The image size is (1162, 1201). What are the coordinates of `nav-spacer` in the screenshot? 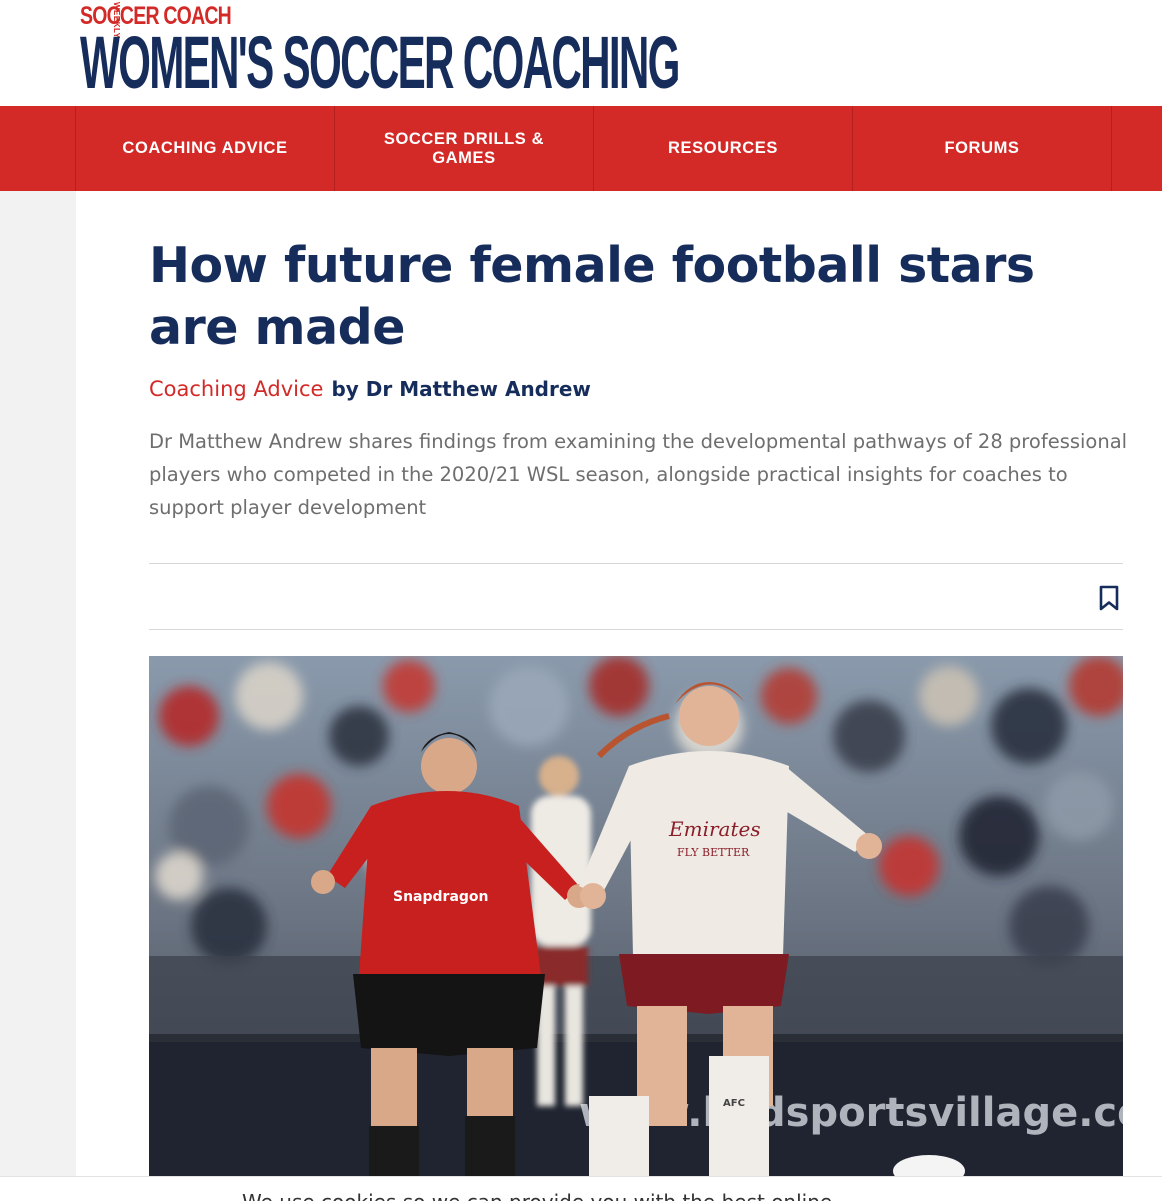 It's located at (38, 148).